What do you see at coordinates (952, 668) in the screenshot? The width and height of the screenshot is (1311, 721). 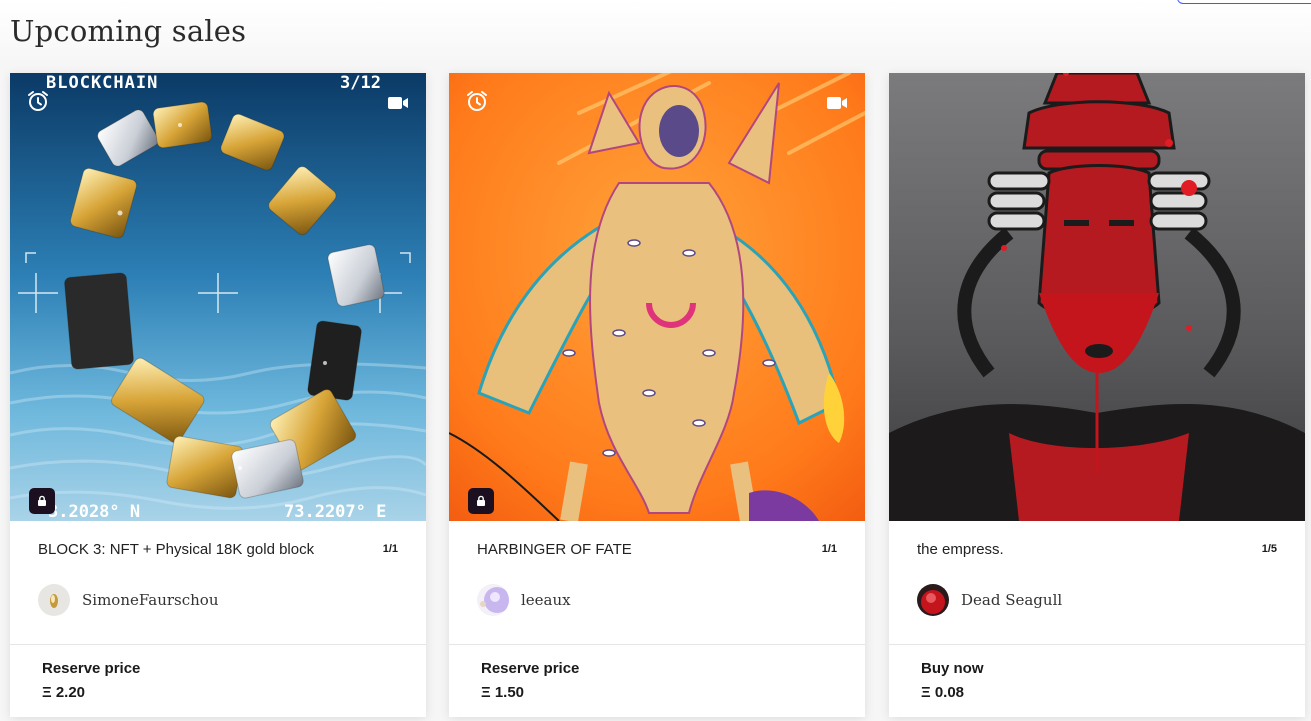 I see `price-label: Buy now` at bounding box center [952, 668].